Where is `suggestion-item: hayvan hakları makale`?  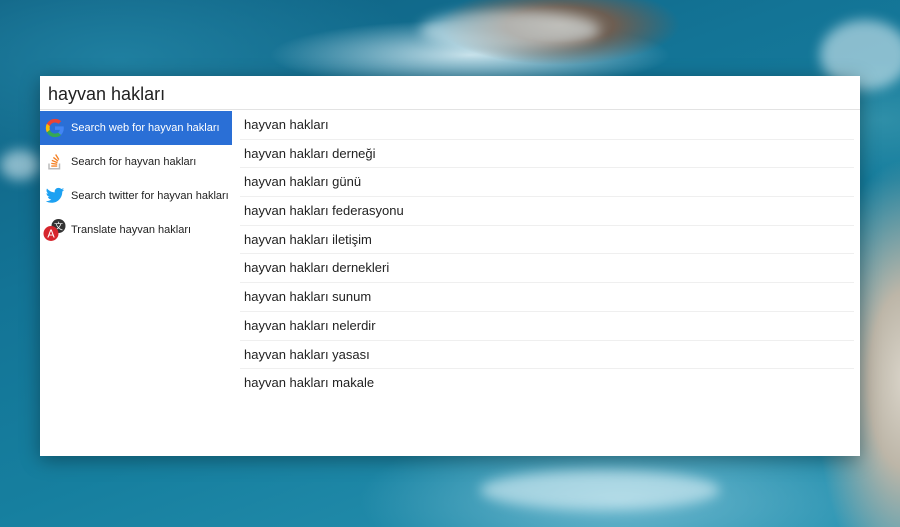 suggestion-item: hayvan hakları makale is located at coordinates (547, 383).